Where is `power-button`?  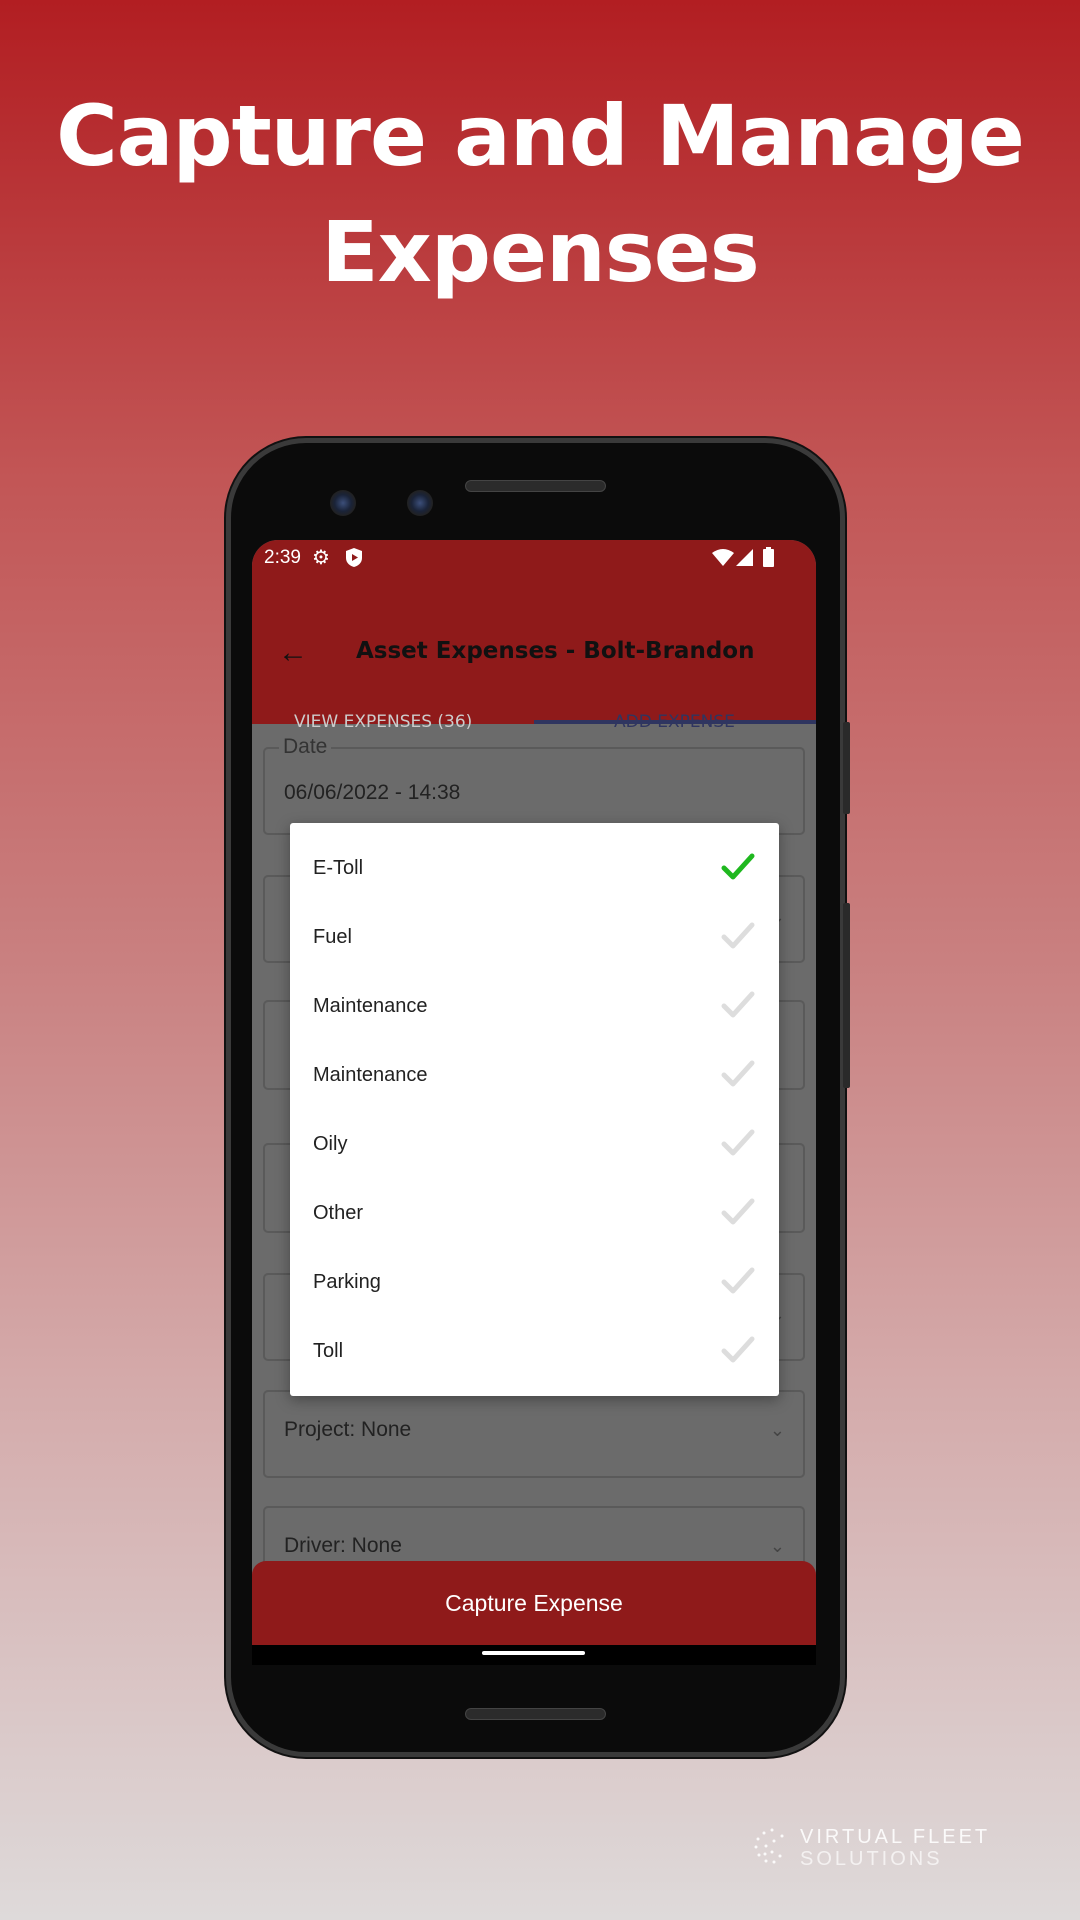 power-button is located at coordinates (846, 995).